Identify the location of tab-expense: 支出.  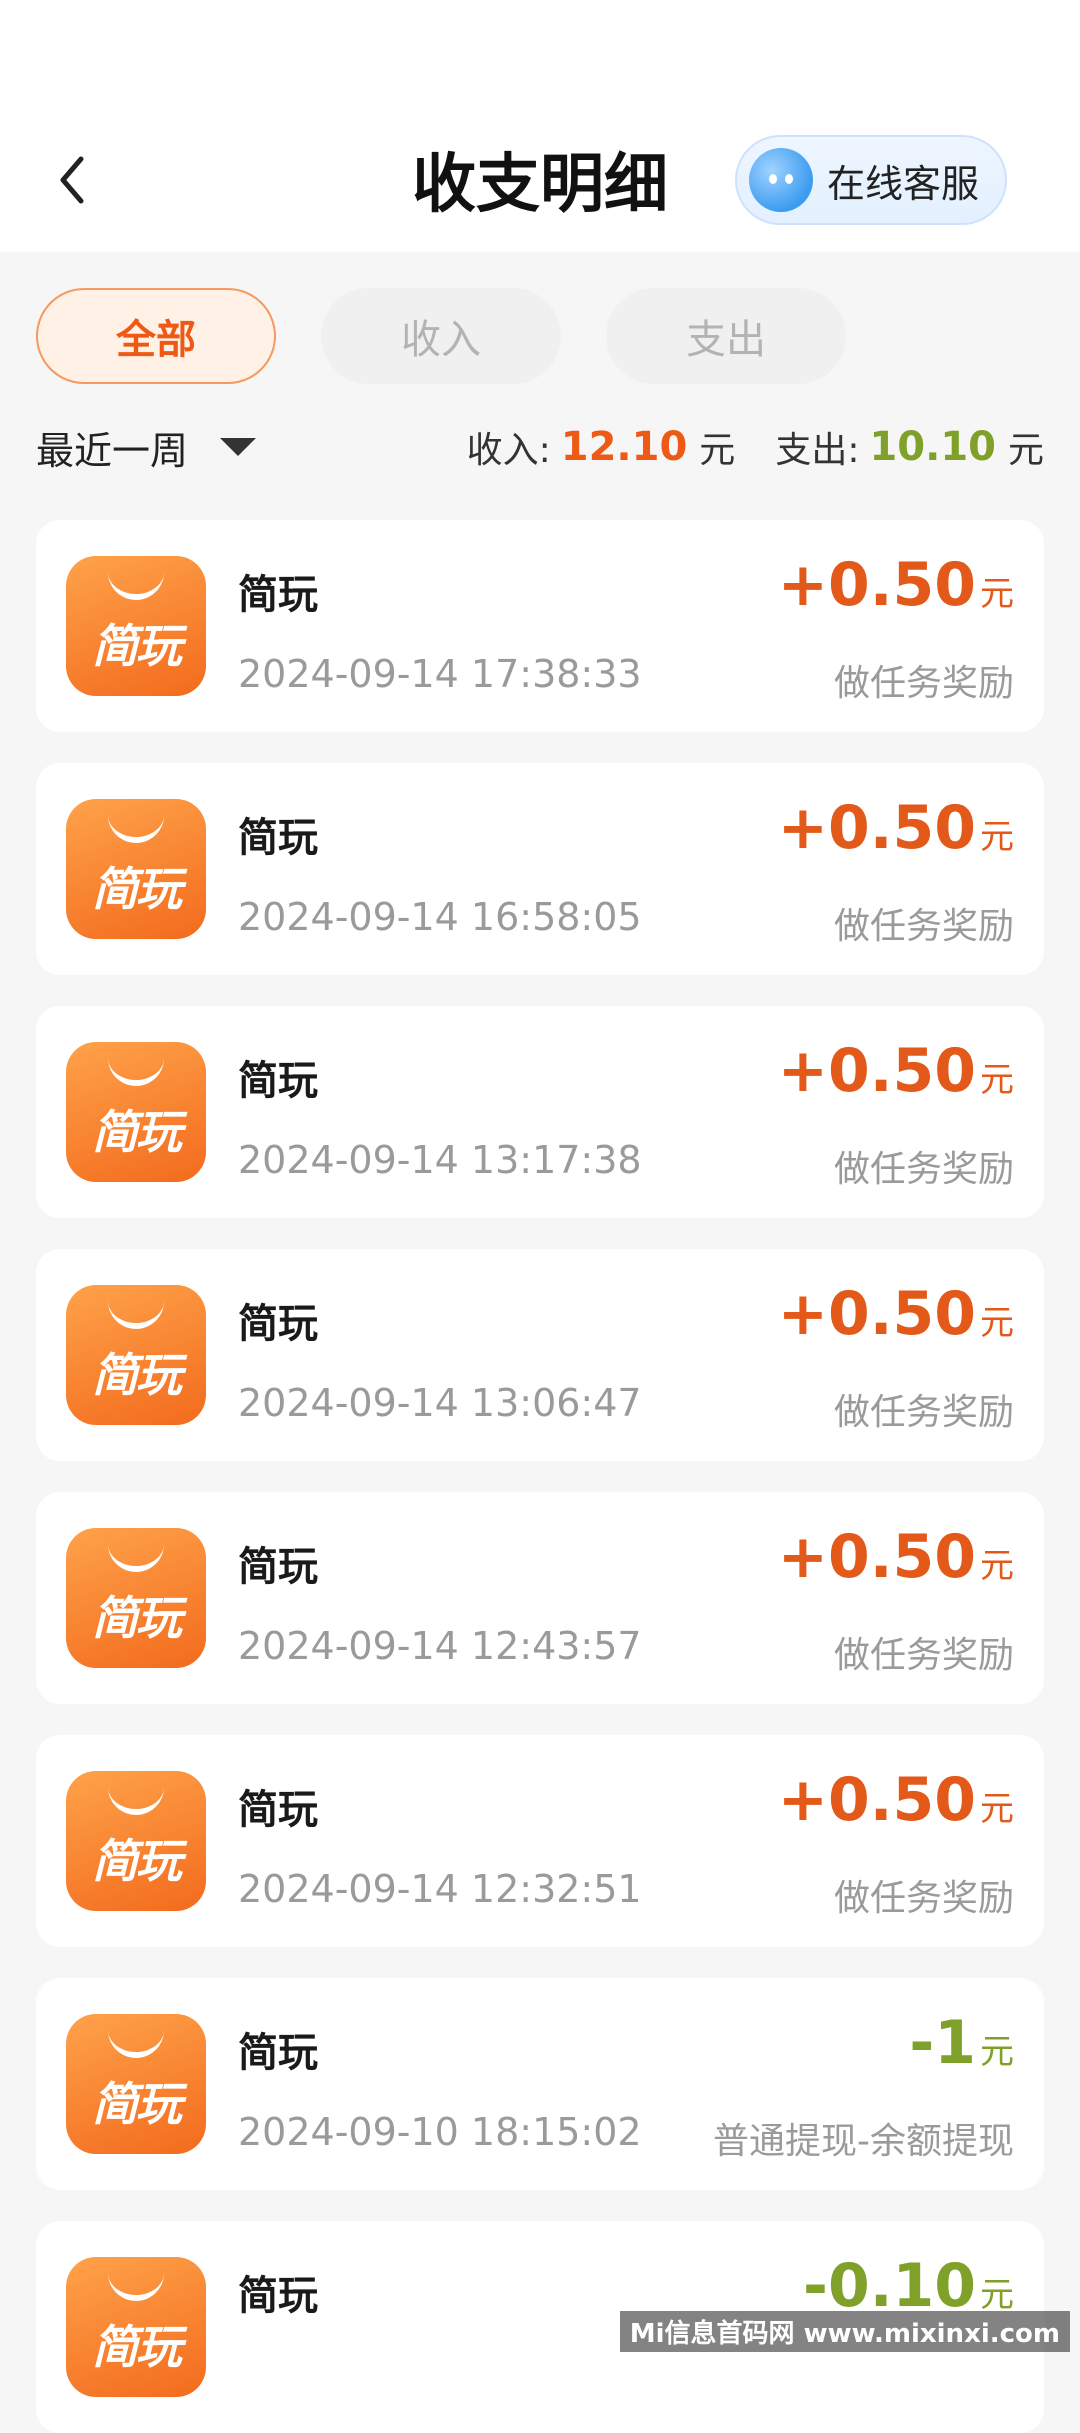
(726, 336).